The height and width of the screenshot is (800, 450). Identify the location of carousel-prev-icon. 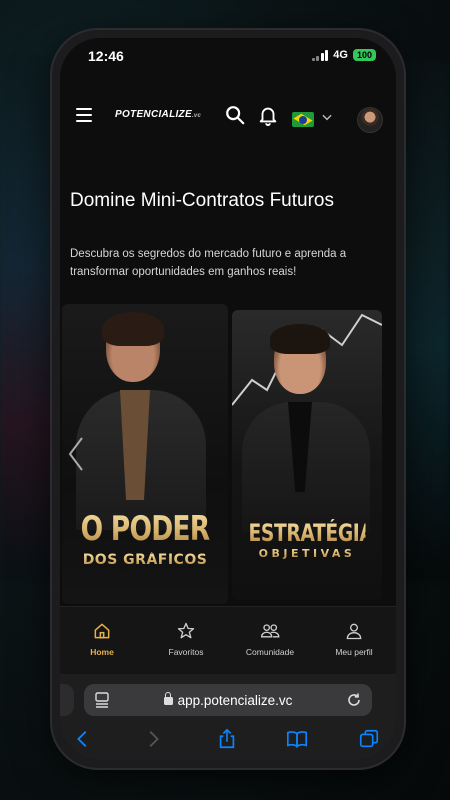
(76, 454).